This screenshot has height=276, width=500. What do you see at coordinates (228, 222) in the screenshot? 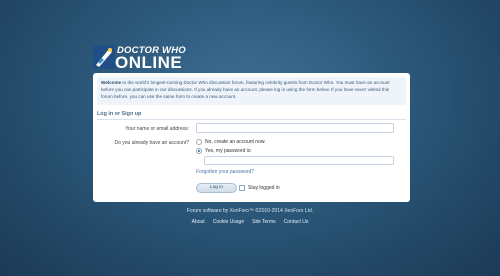
I see `footer-link-cookie-usage: Cookie Usage` at bounding box center [228, 222].